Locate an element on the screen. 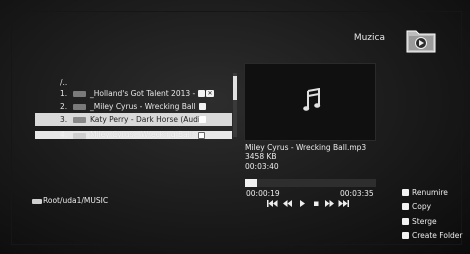  item-title: _Miley Cyrus - Wrecking Ball is located at coordinates (143, 106).